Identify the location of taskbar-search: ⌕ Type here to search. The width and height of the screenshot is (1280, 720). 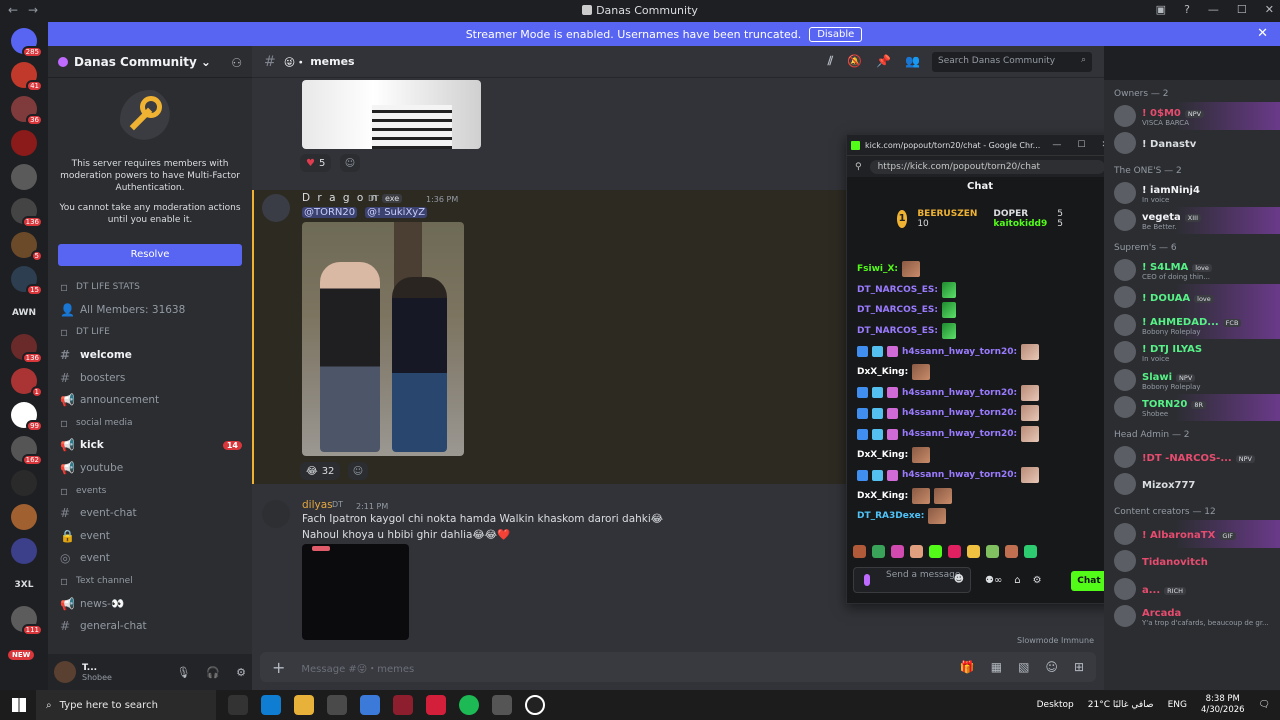
(126, 705).